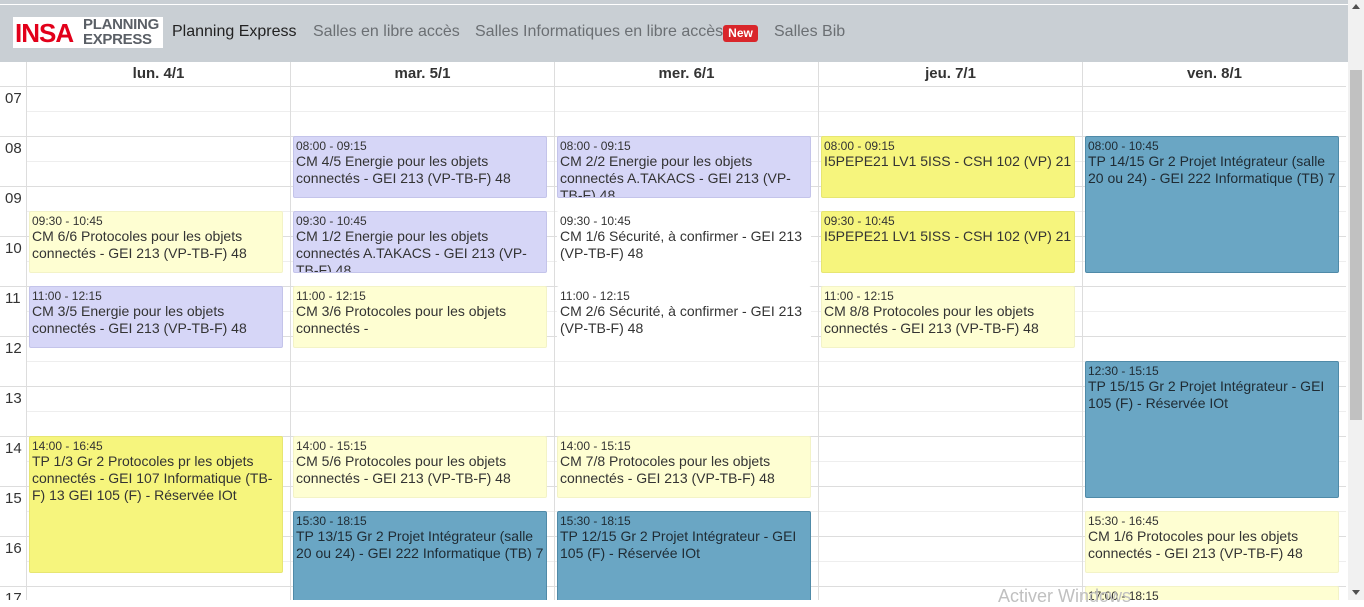 The image size is (1364, 607). What do you see at coordinates (1356, 592) in the screenshot?
I see `scroll-down-arrow-icon` at bounding box center [1356, 592].